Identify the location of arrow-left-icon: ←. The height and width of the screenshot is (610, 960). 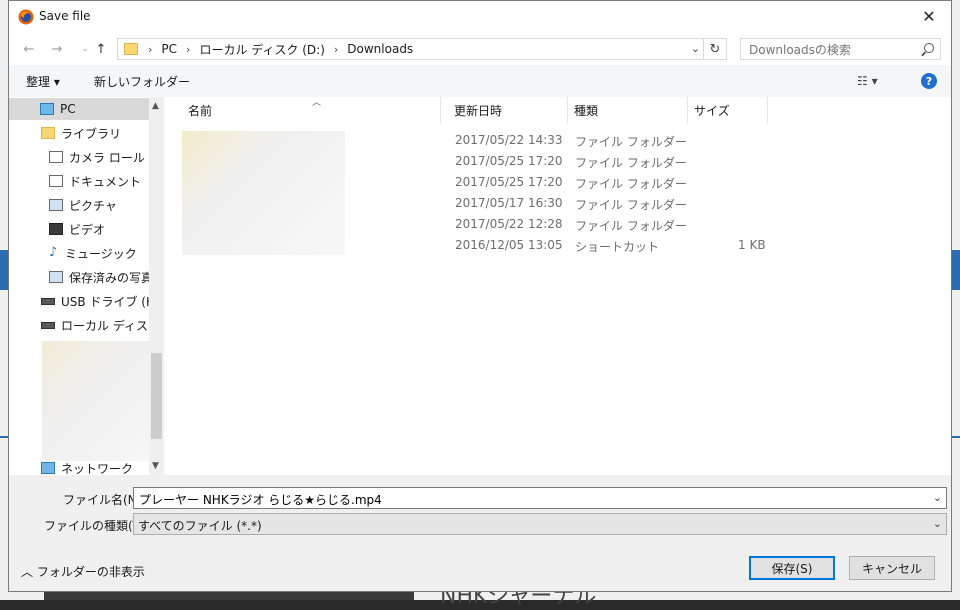
(29, 49).